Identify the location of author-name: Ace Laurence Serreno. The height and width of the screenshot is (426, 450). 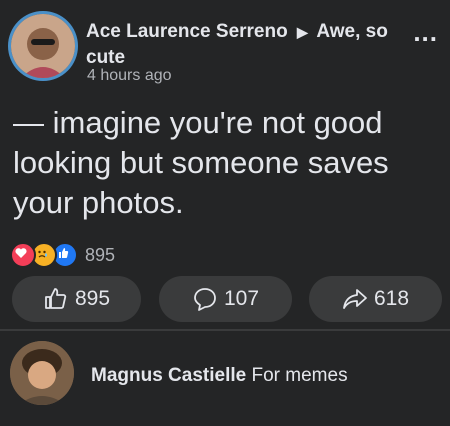
(187, 31).